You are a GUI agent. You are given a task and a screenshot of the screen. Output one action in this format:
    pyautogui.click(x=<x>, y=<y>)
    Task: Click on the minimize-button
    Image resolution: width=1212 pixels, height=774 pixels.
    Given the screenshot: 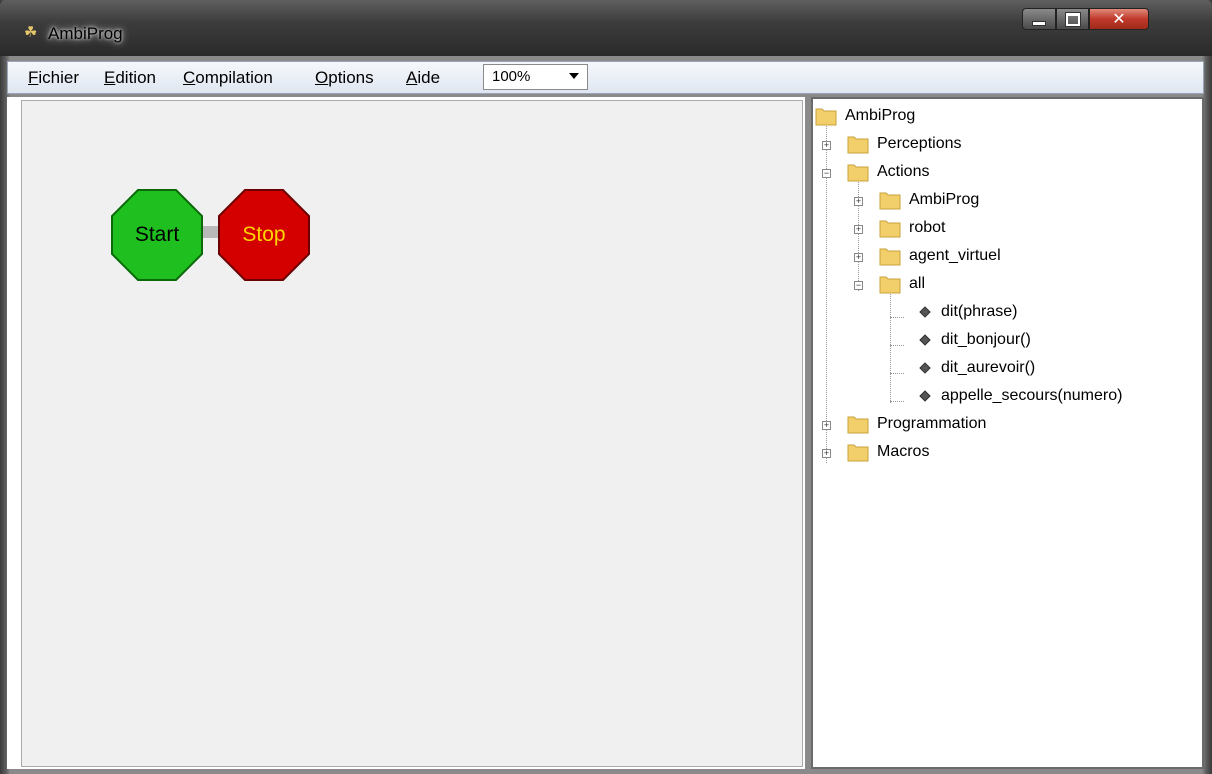 What is the action you would take?
    pyautogui.click(x=1039, y=19)
    